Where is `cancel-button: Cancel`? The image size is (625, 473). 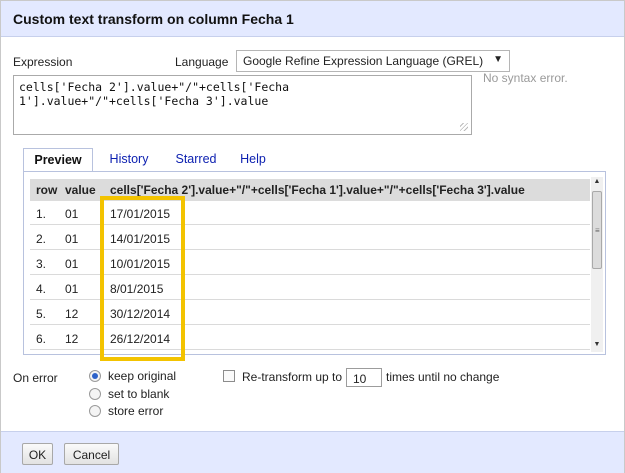 cancel-button: Cancel is located at coordinates (91, 454).